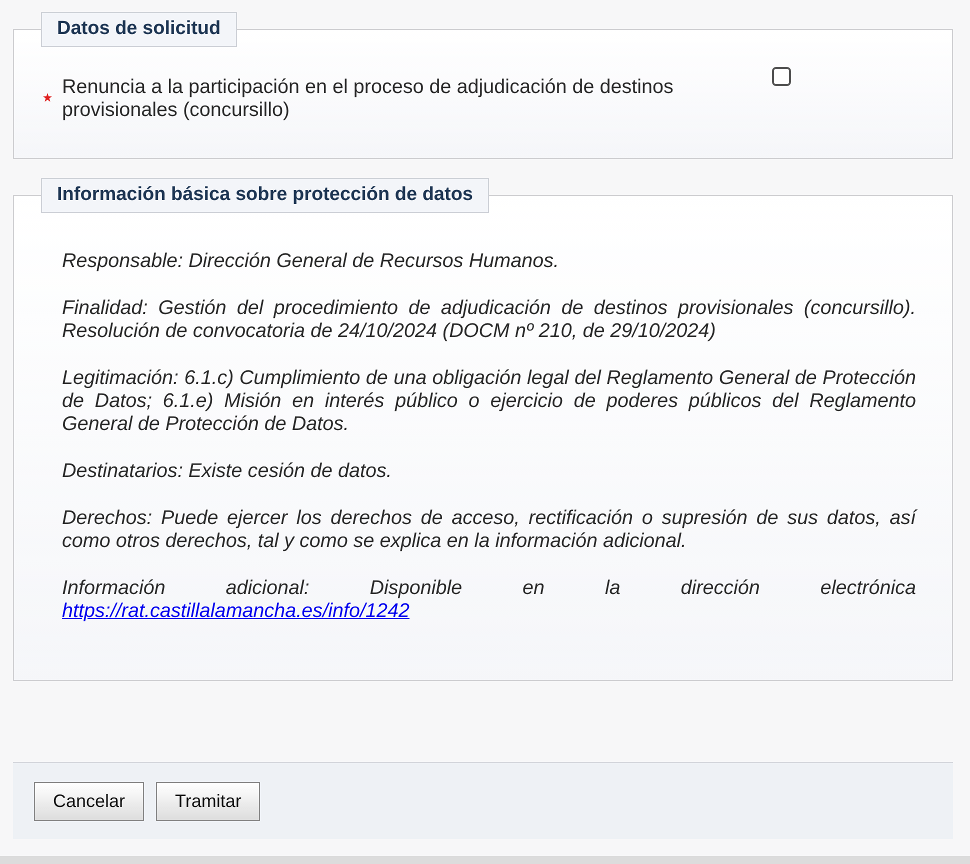  Describe the element at coordinates (489, 530) in the screenshot. I see `info-paragraph: Derechos: Puede ejercer los derechos de acceso, rectificación o supresión de sus datos, así como otros derechos, tal y como se explica en la información adicional.` at that location.